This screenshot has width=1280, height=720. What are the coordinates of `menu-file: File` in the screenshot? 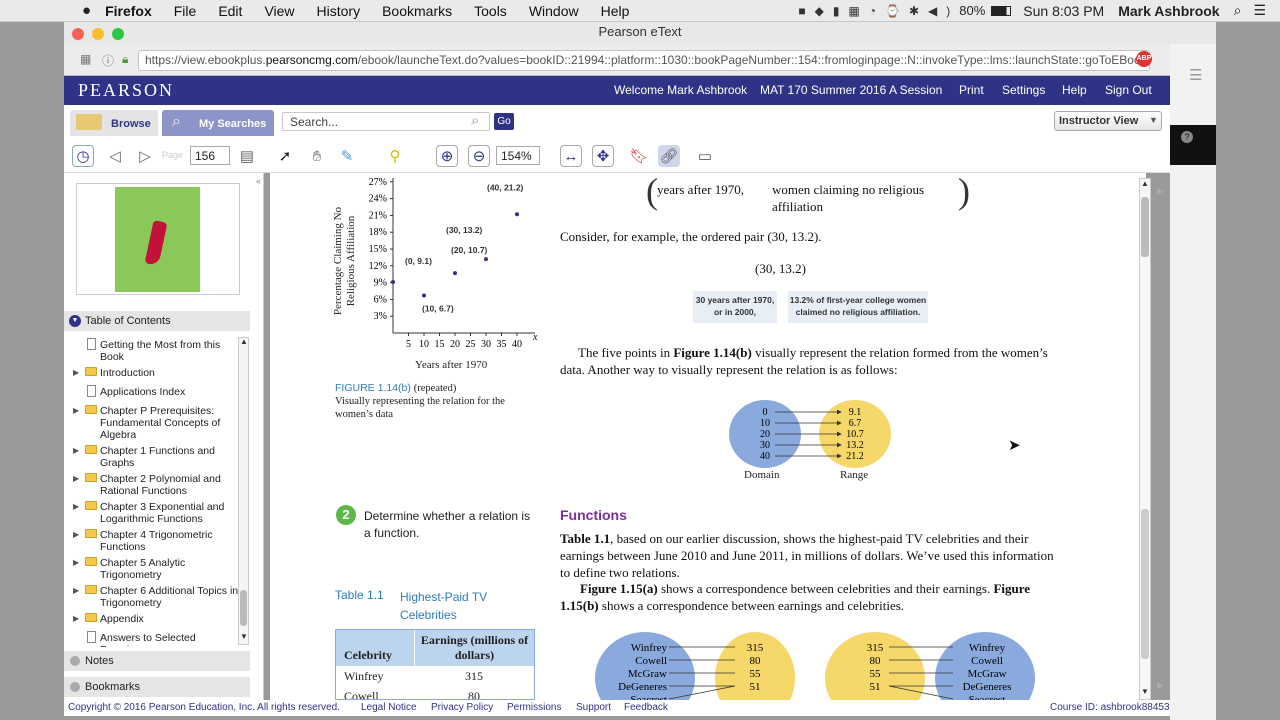 It's located at (185, 11).